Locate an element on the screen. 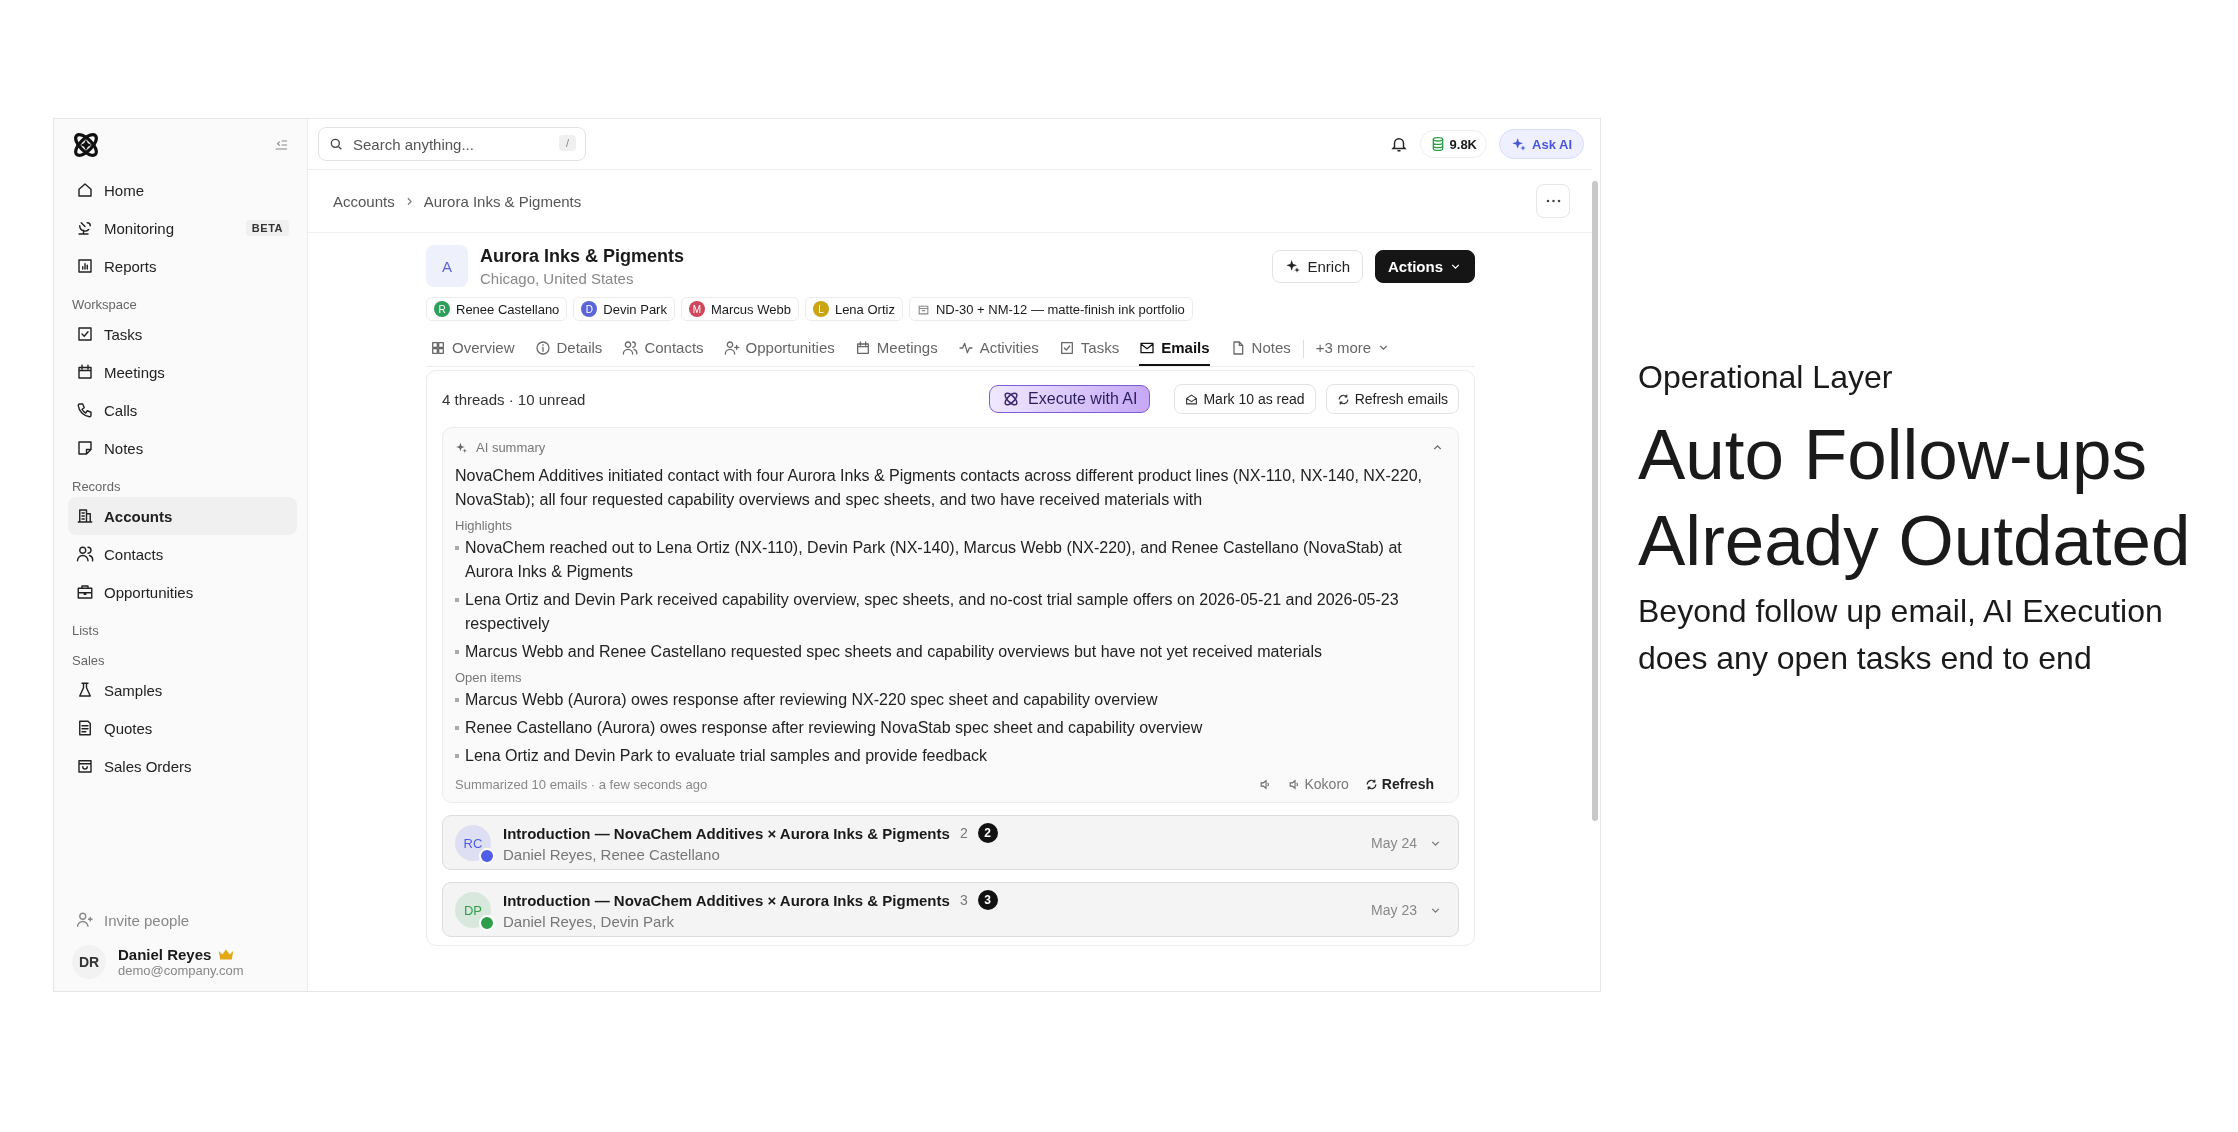  summary-list-item: NovaChem reached out to Lena Ortiz (NX-110), Devin Park (NX-140), Marcus Webb (NX-220), and Renee Castellano (NovaStab) at Aurora Inks & Pigments is located at coordinates (934, 560).